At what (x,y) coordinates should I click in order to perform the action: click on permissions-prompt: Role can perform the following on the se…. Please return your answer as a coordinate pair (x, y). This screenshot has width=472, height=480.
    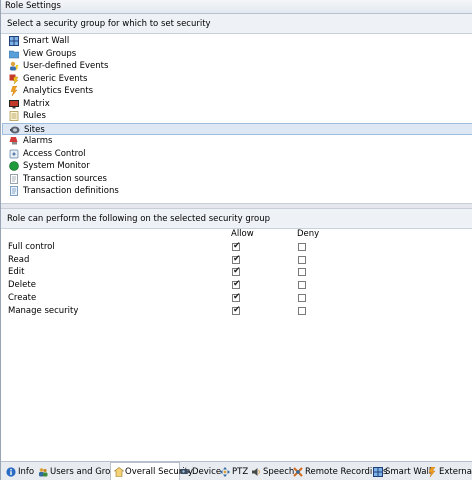
    Looking at the image, I should click on (236, 219).